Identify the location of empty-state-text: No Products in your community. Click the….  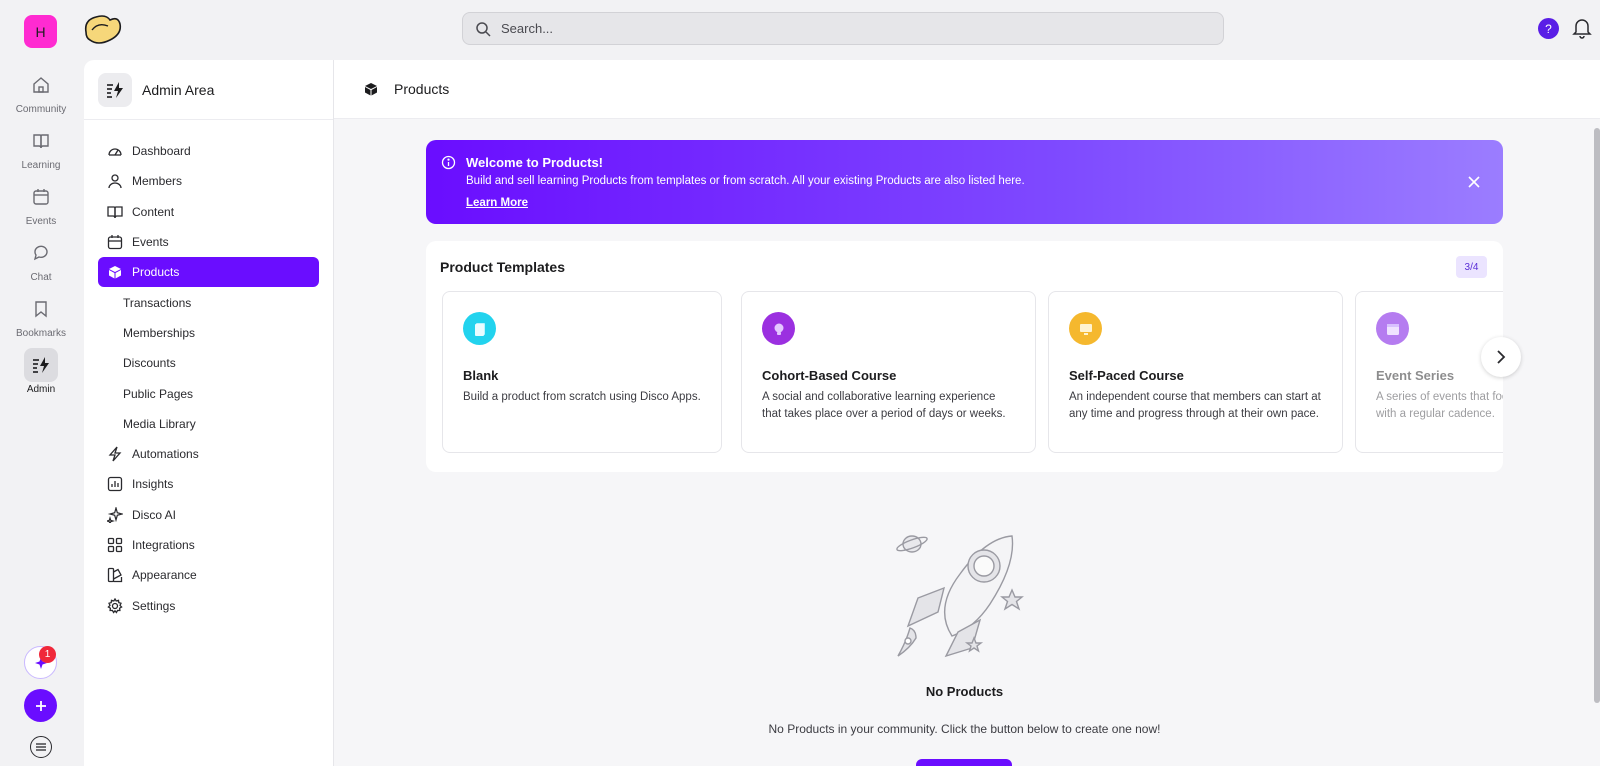
(964, 729).